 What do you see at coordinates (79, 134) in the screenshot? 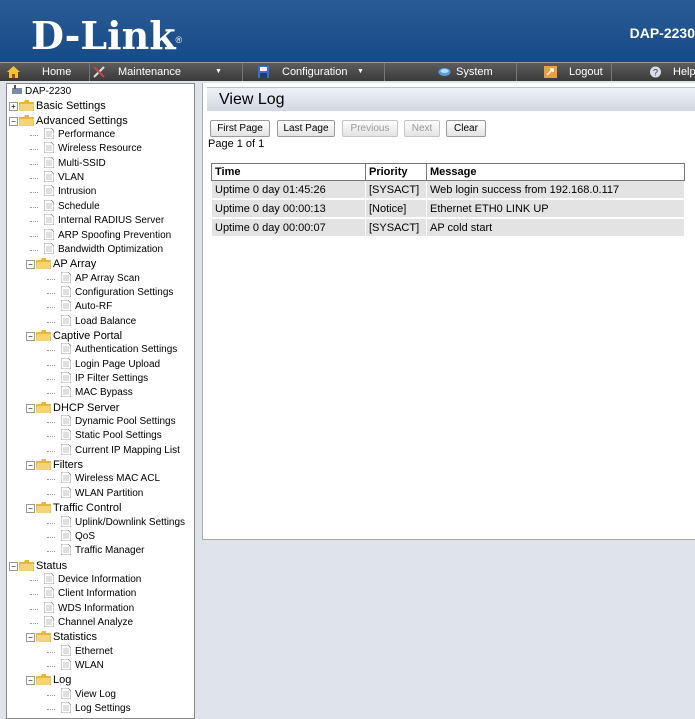
I see `tree-item-performance: Performance` at bounding box center [79, 134].